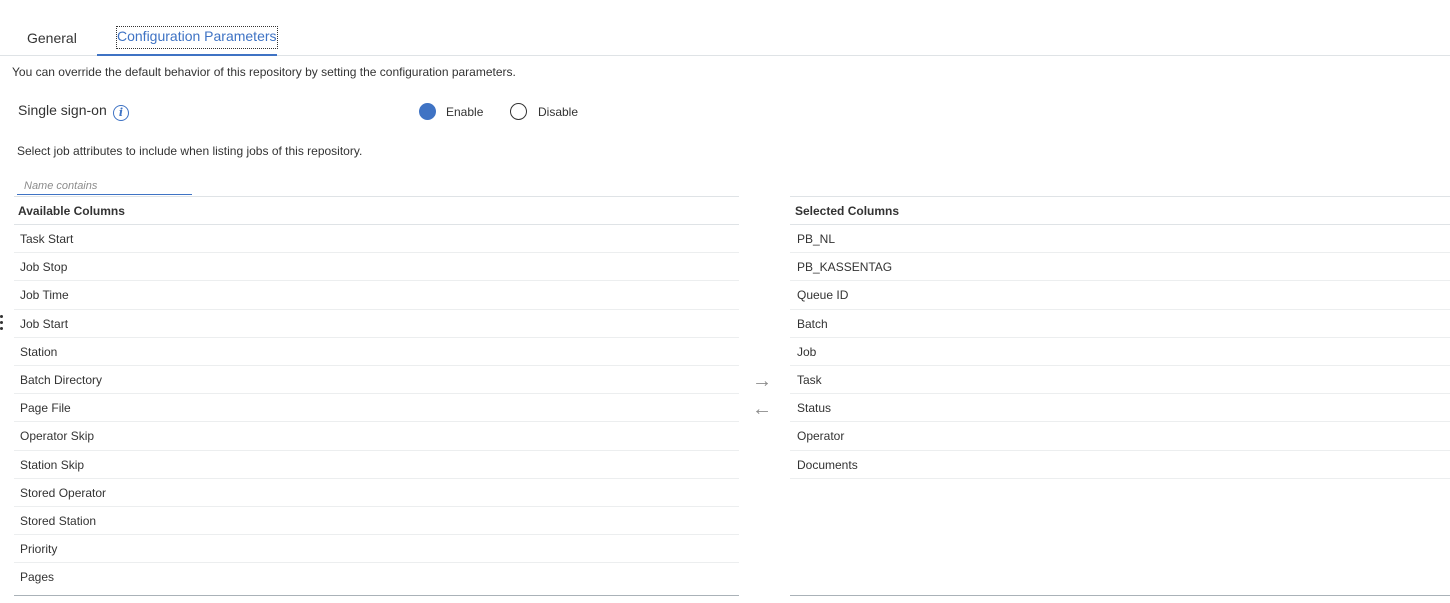  I want to click on tab-bar: General Configuration Parameters, so click(725, 40).